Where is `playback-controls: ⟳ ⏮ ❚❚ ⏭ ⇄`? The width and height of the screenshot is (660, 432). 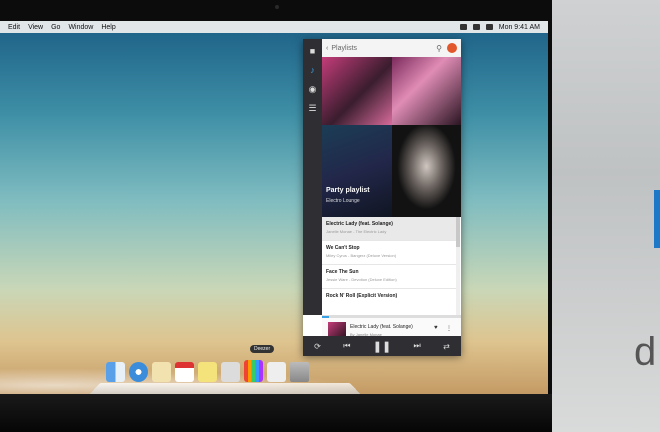
playback-controls: ⟳ ⏮ ❚❚ ⏭ ⇄ is located at coordinates (382, 346).